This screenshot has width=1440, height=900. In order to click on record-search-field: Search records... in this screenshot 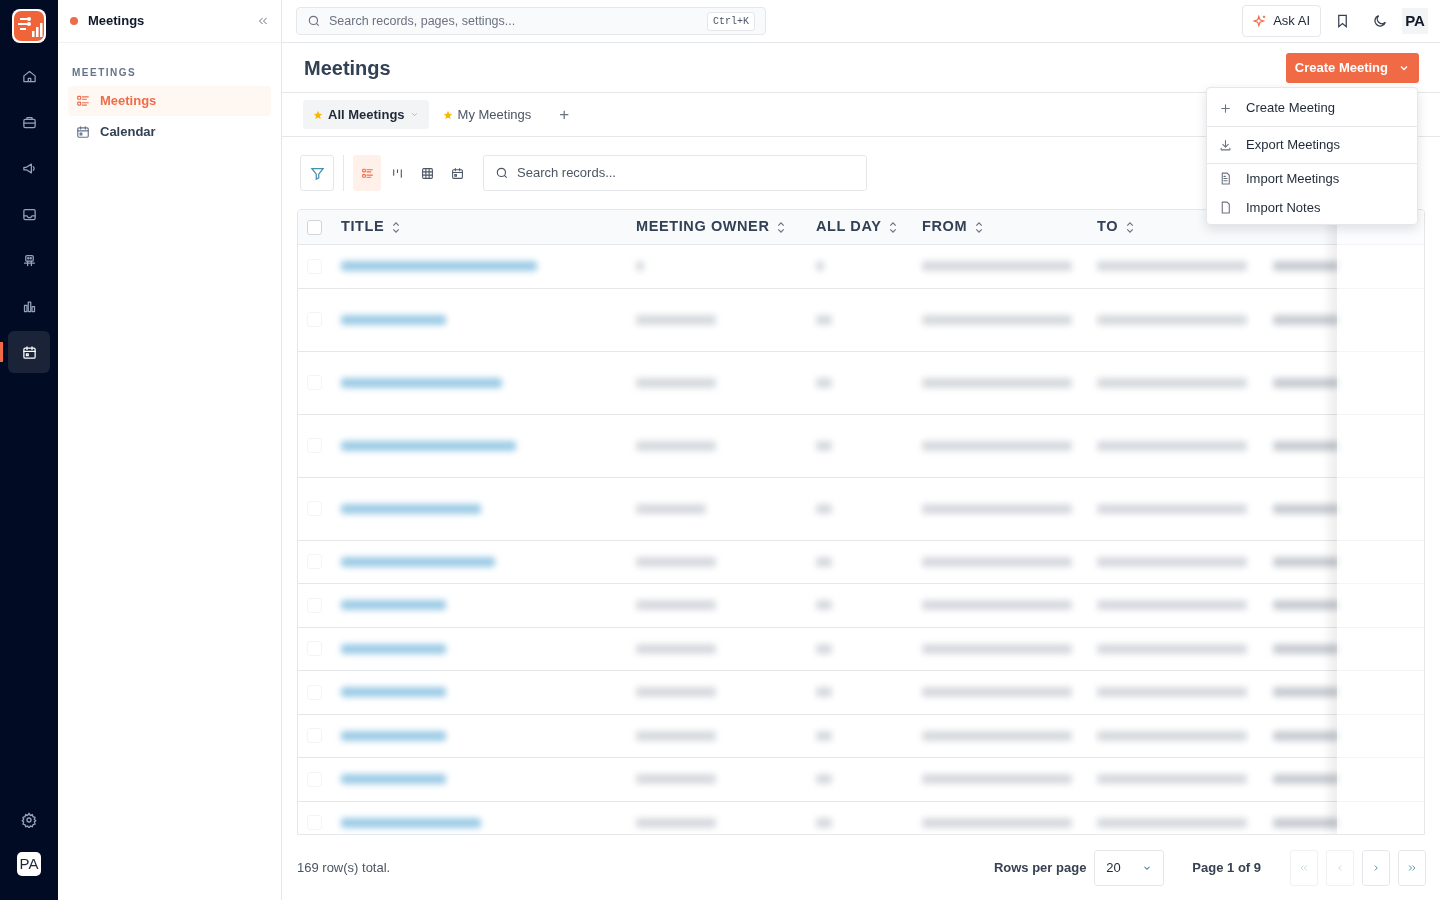, I will do `click(675, 173)`.